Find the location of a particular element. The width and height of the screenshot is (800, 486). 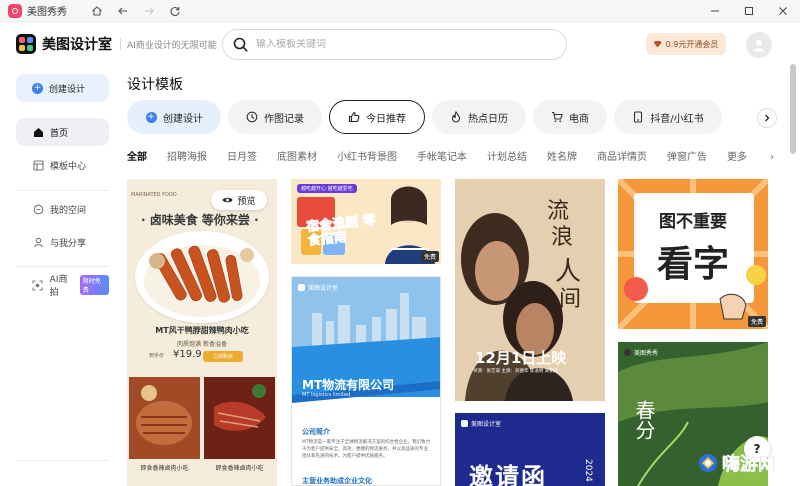

forward-arrow-icon is located at coordinates (149, 11).